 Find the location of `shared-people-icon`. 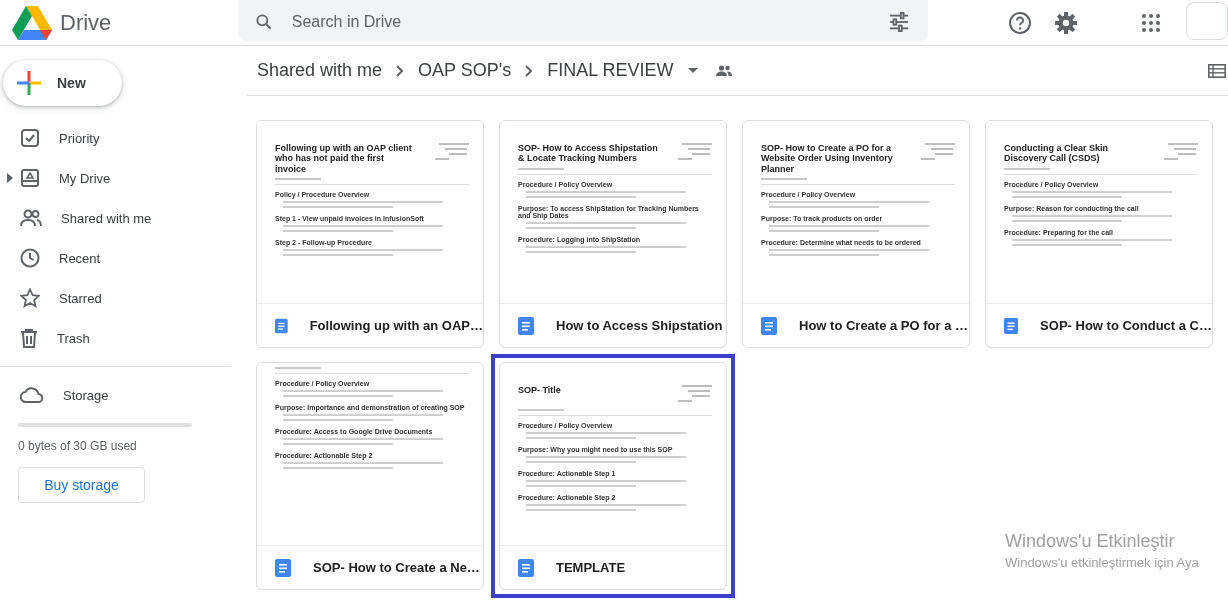

shared-people-icon is located at coordinates (723, 70).